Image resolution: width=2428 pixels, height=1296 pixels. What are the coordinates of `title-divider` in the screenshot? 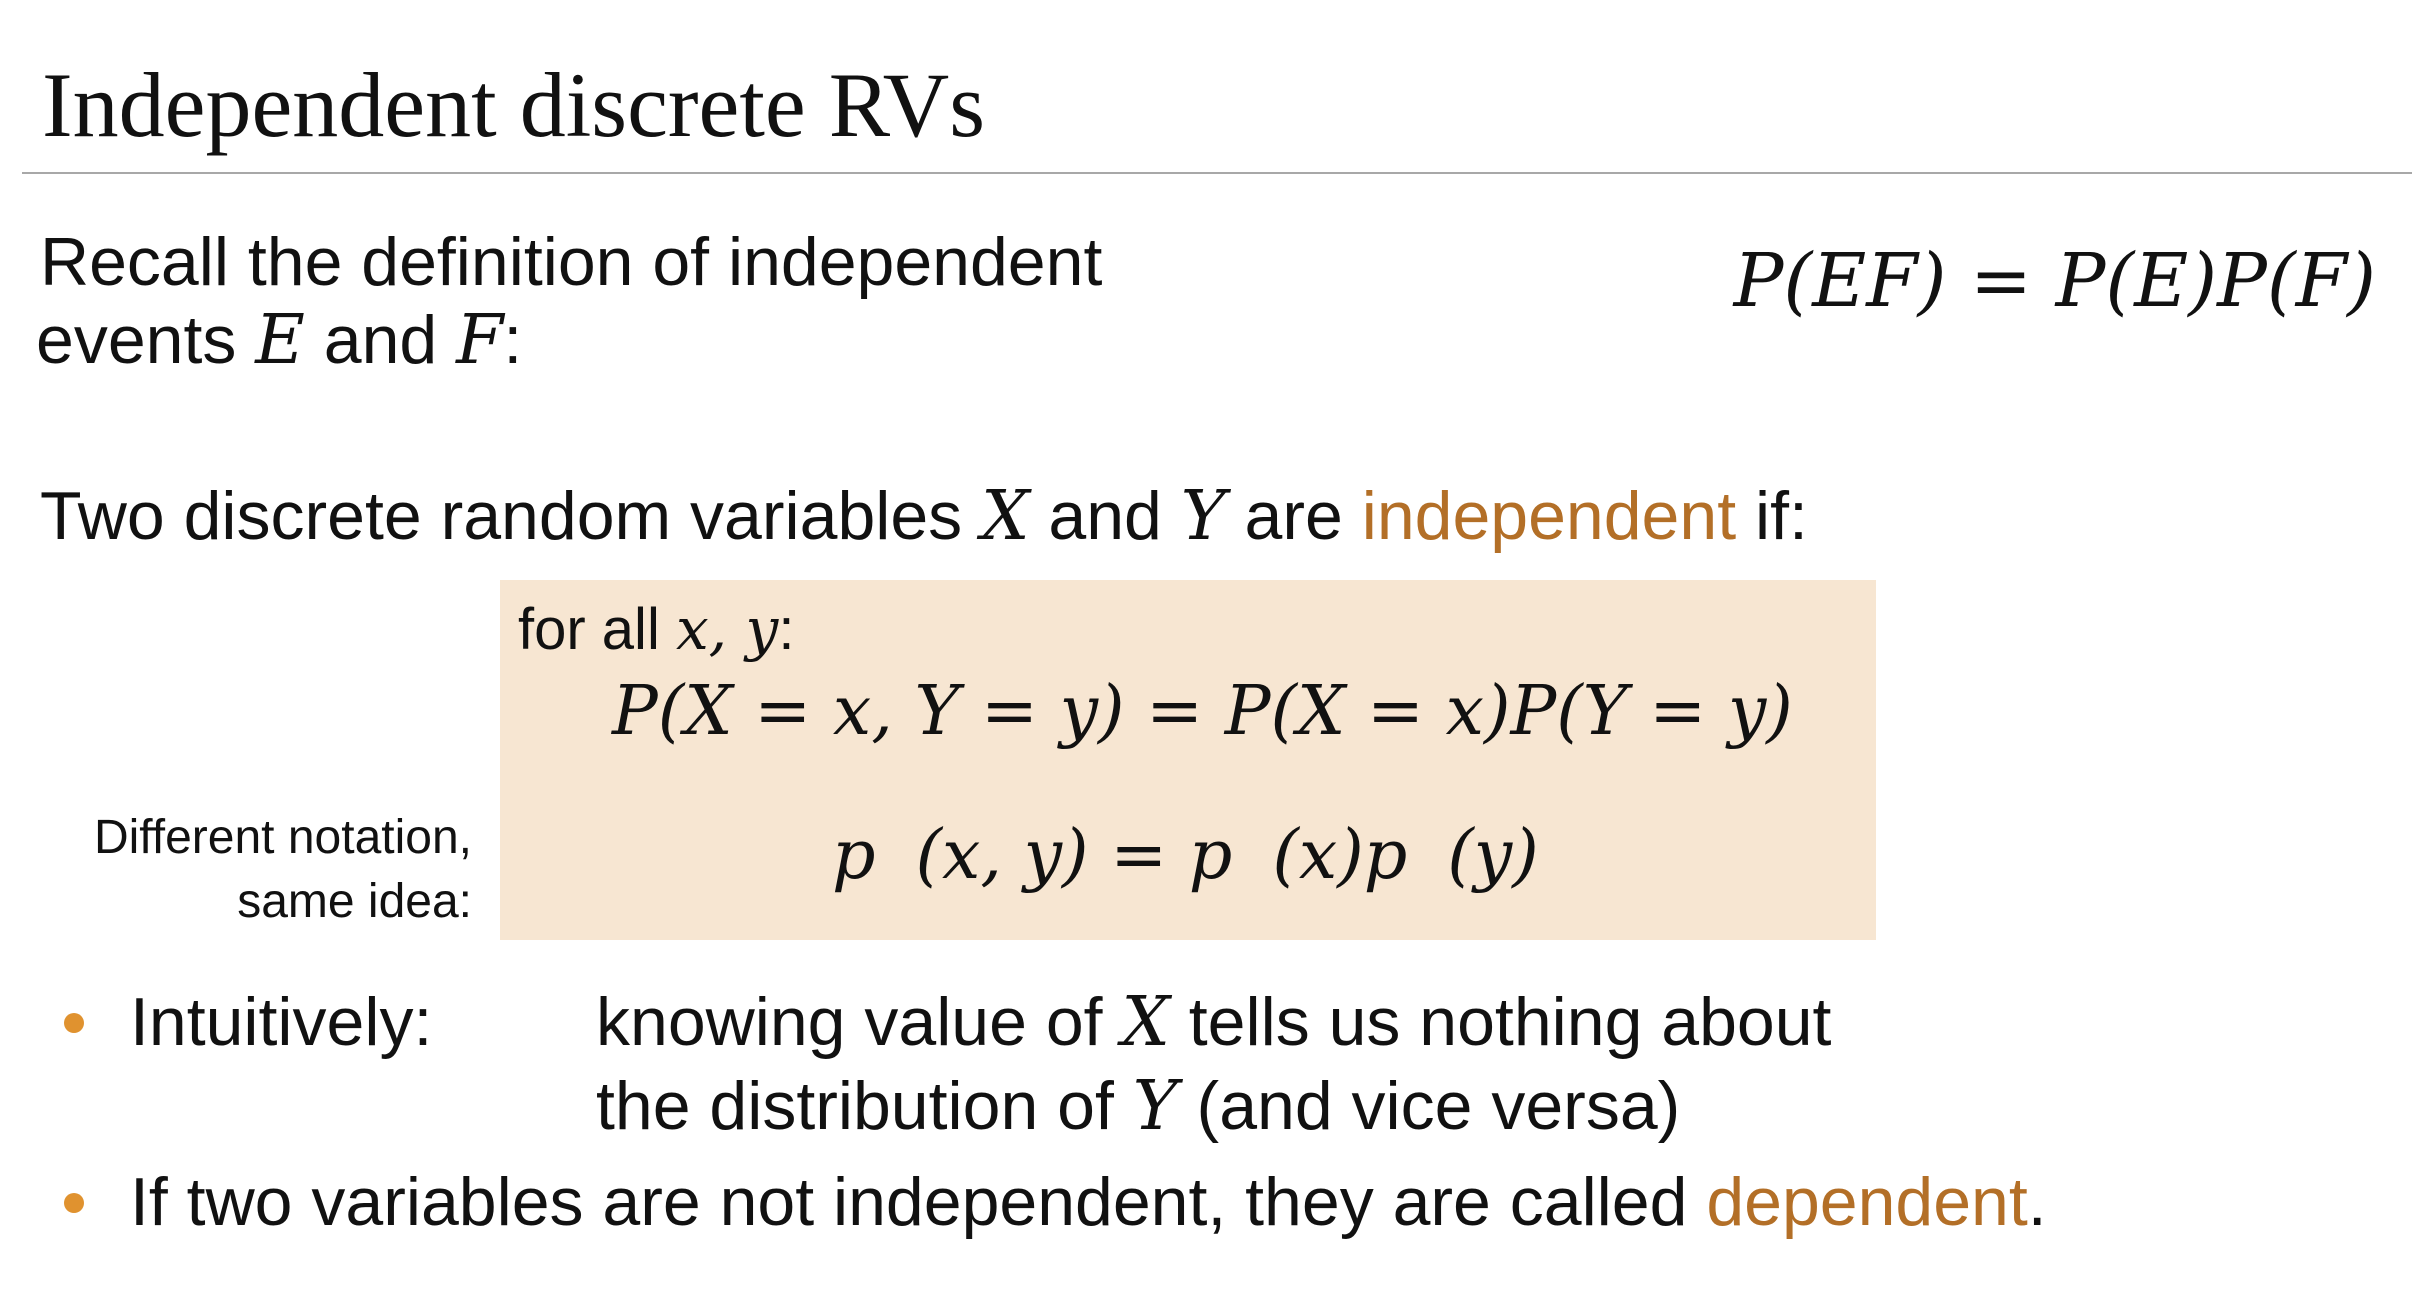 It's located at (1217, 173).